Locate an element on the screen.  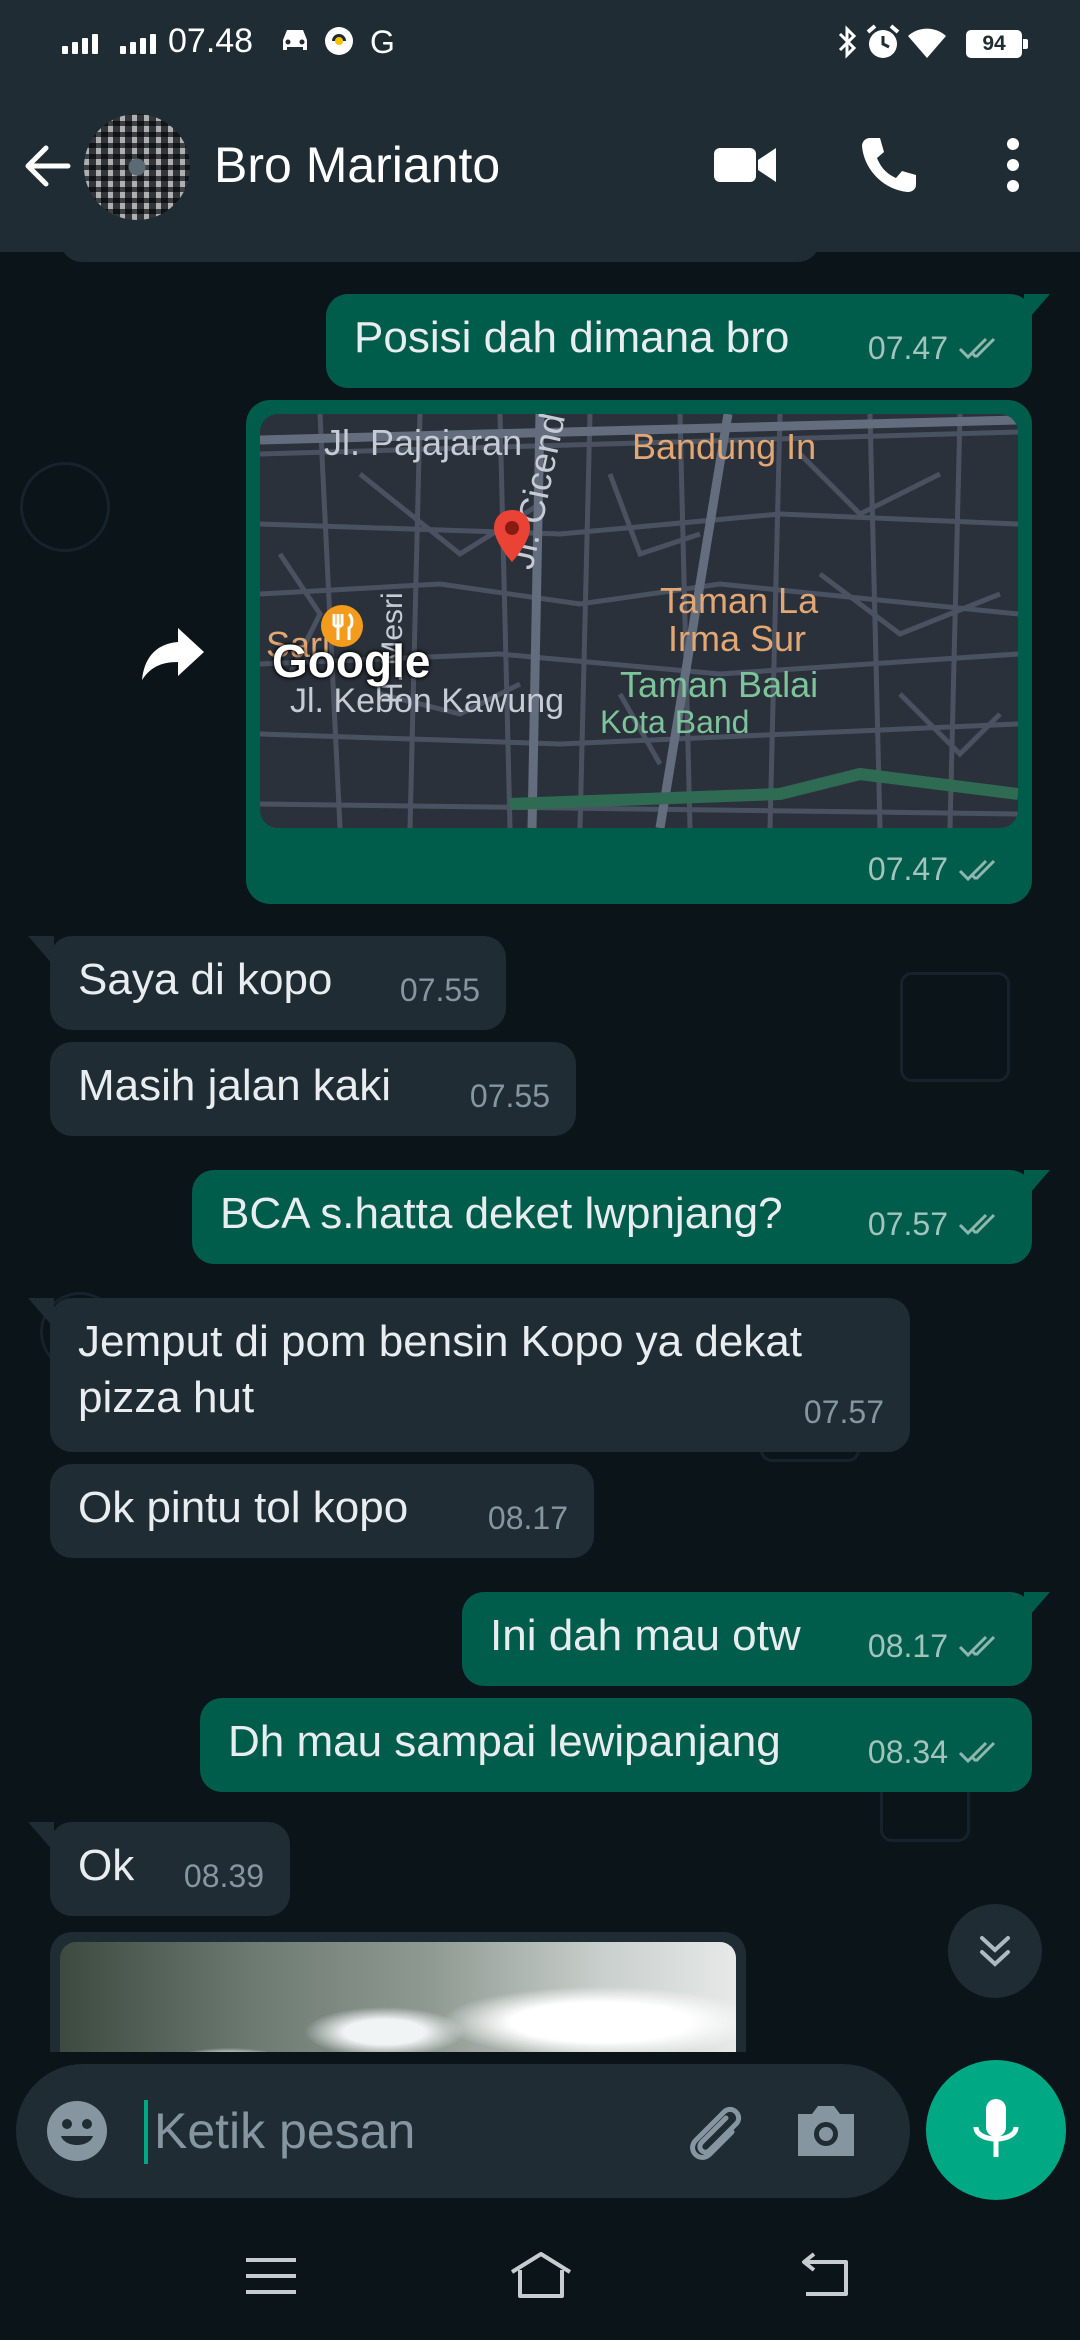
chevron-double-down-icon is located at coordinates (995, 1951).